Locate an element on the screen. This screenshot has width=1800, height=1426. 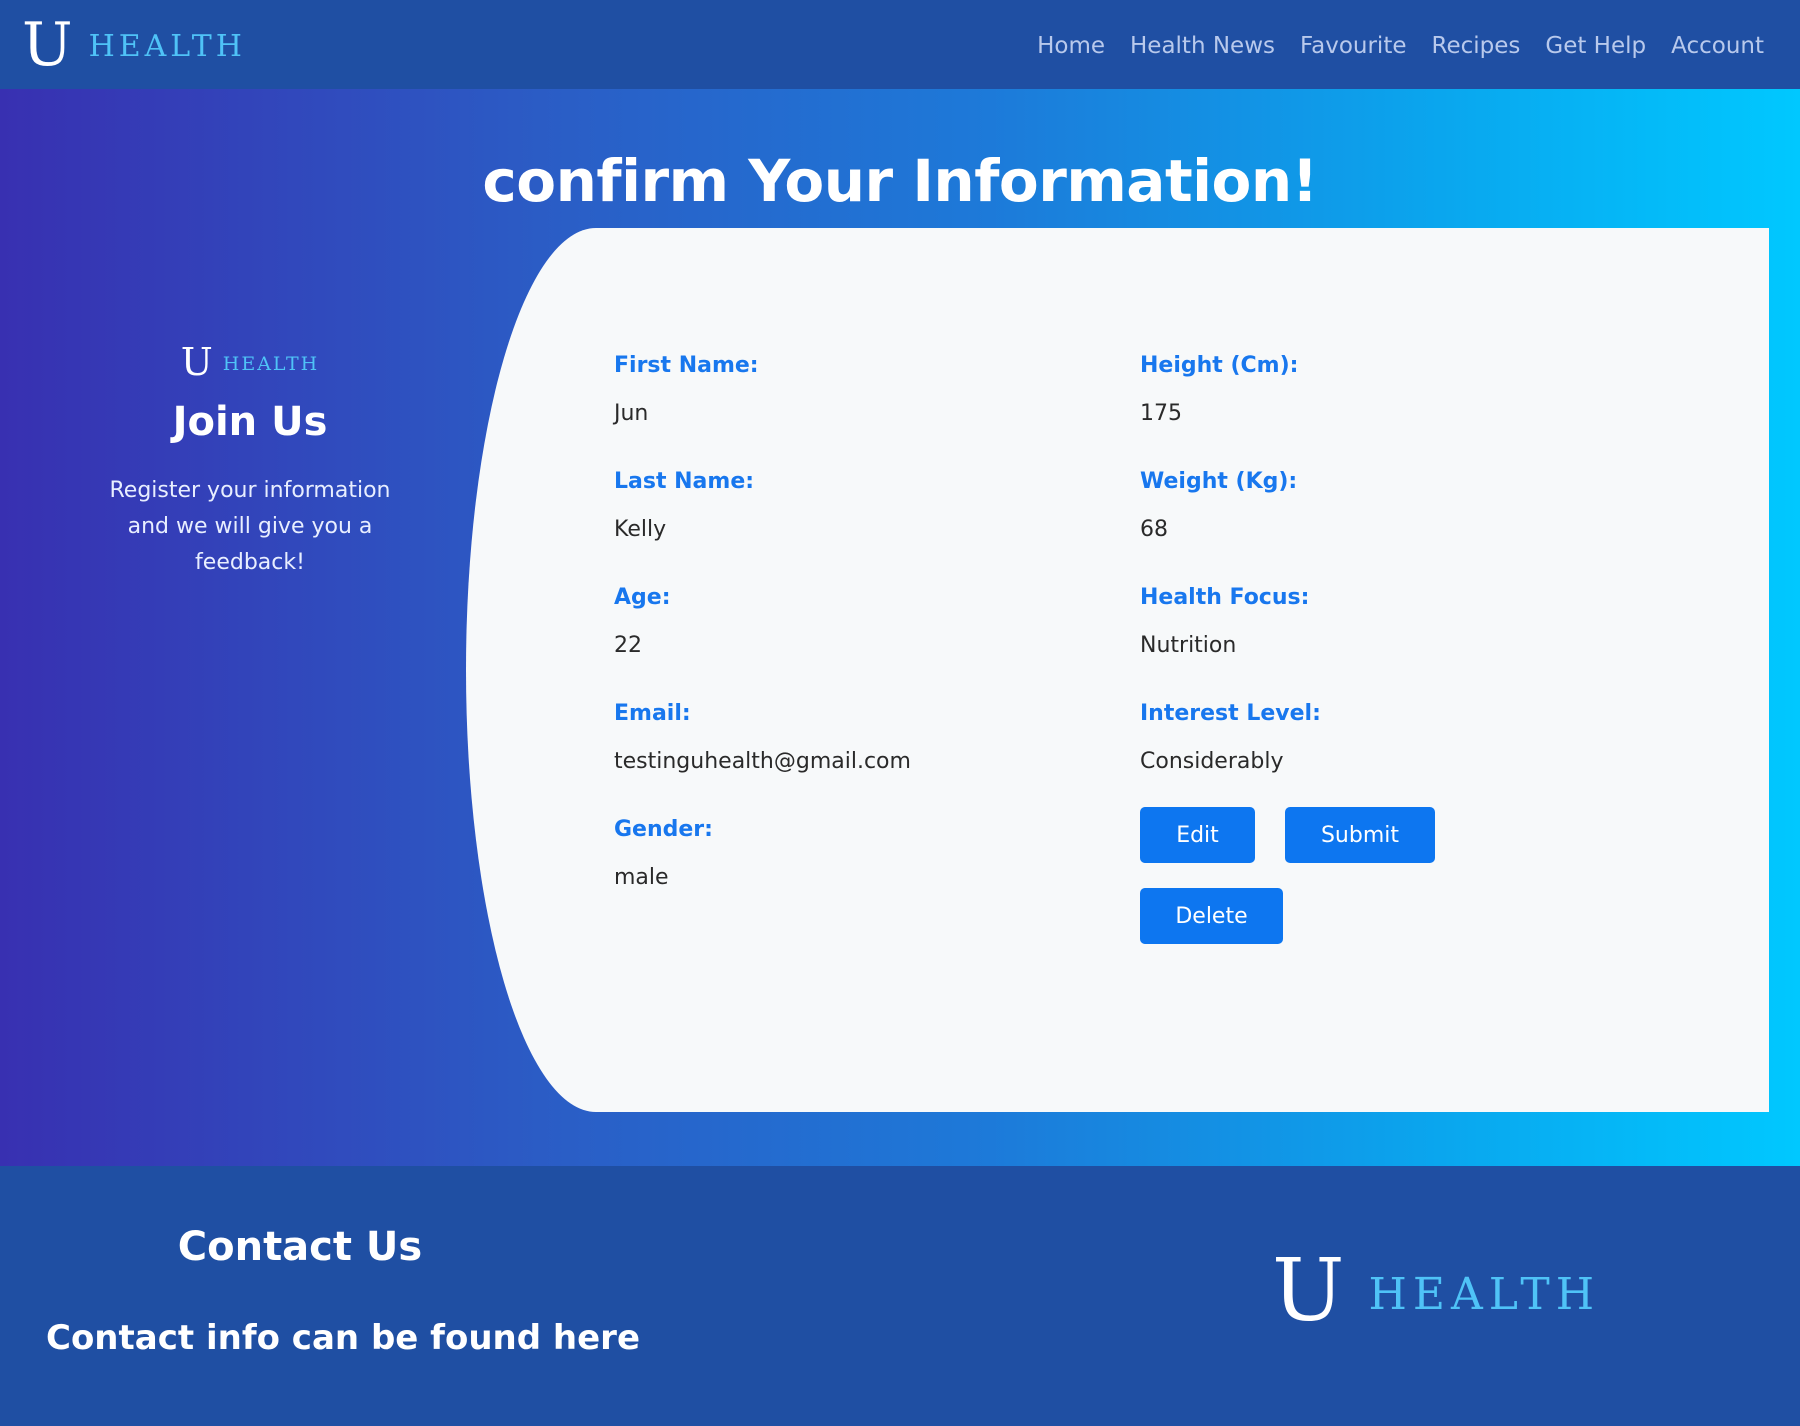
field-first-name: First Name: Jun is located at coordinates (864, 390).